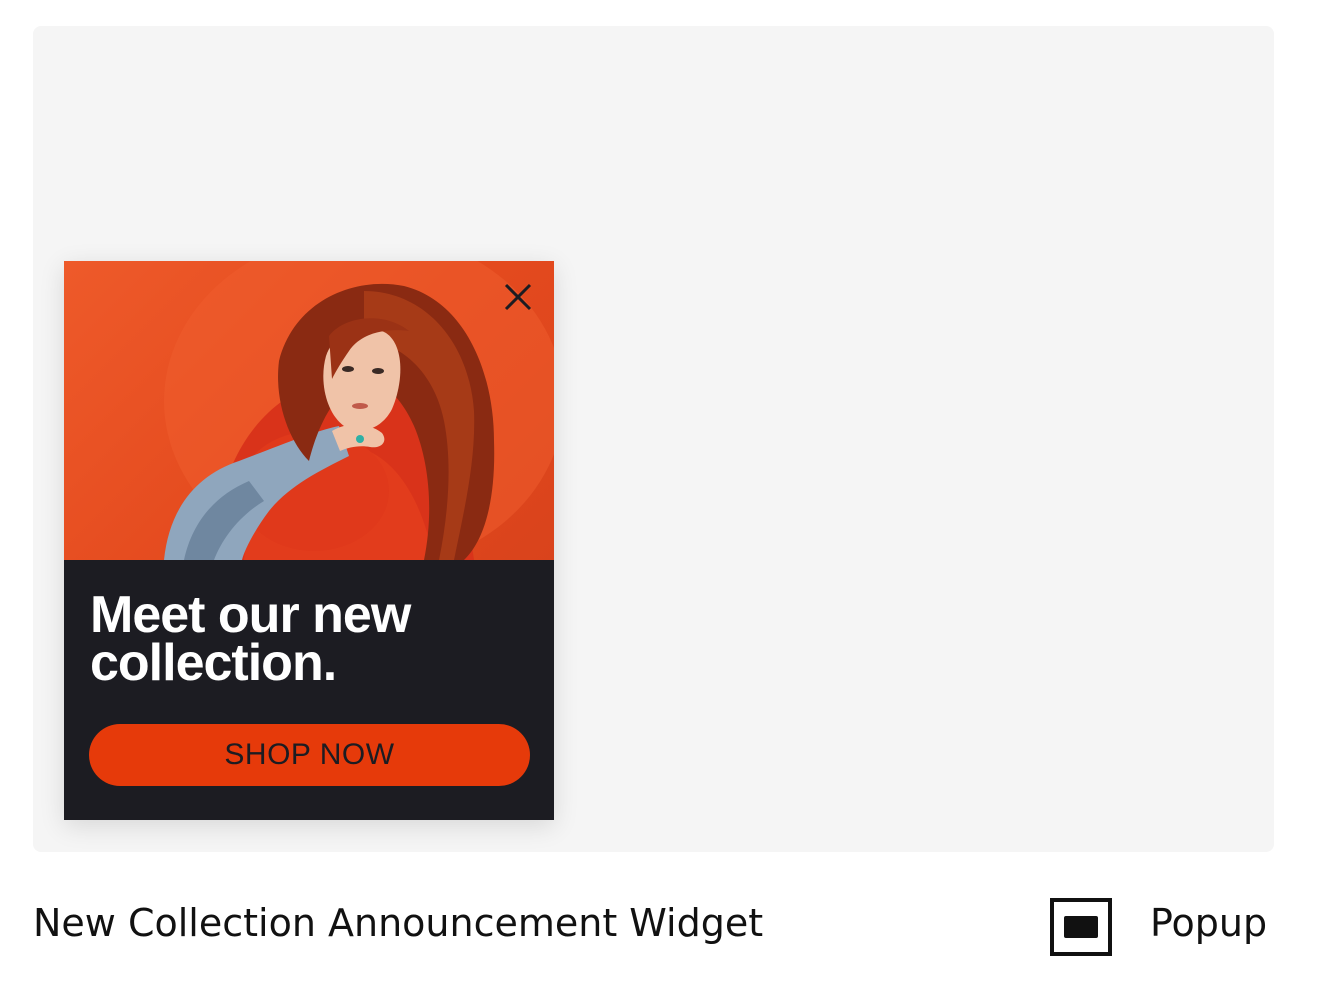  I want to click on close-icon, so click(518, 297).